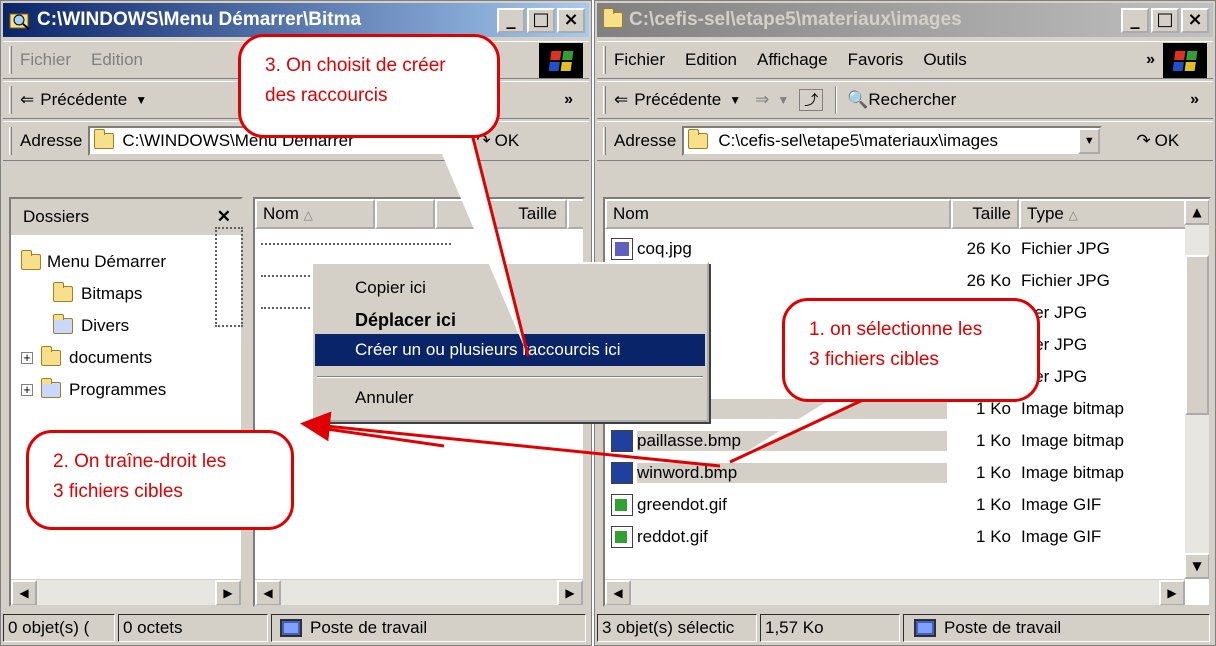  I want to click on scroll-thumb, so click(1197, 335).